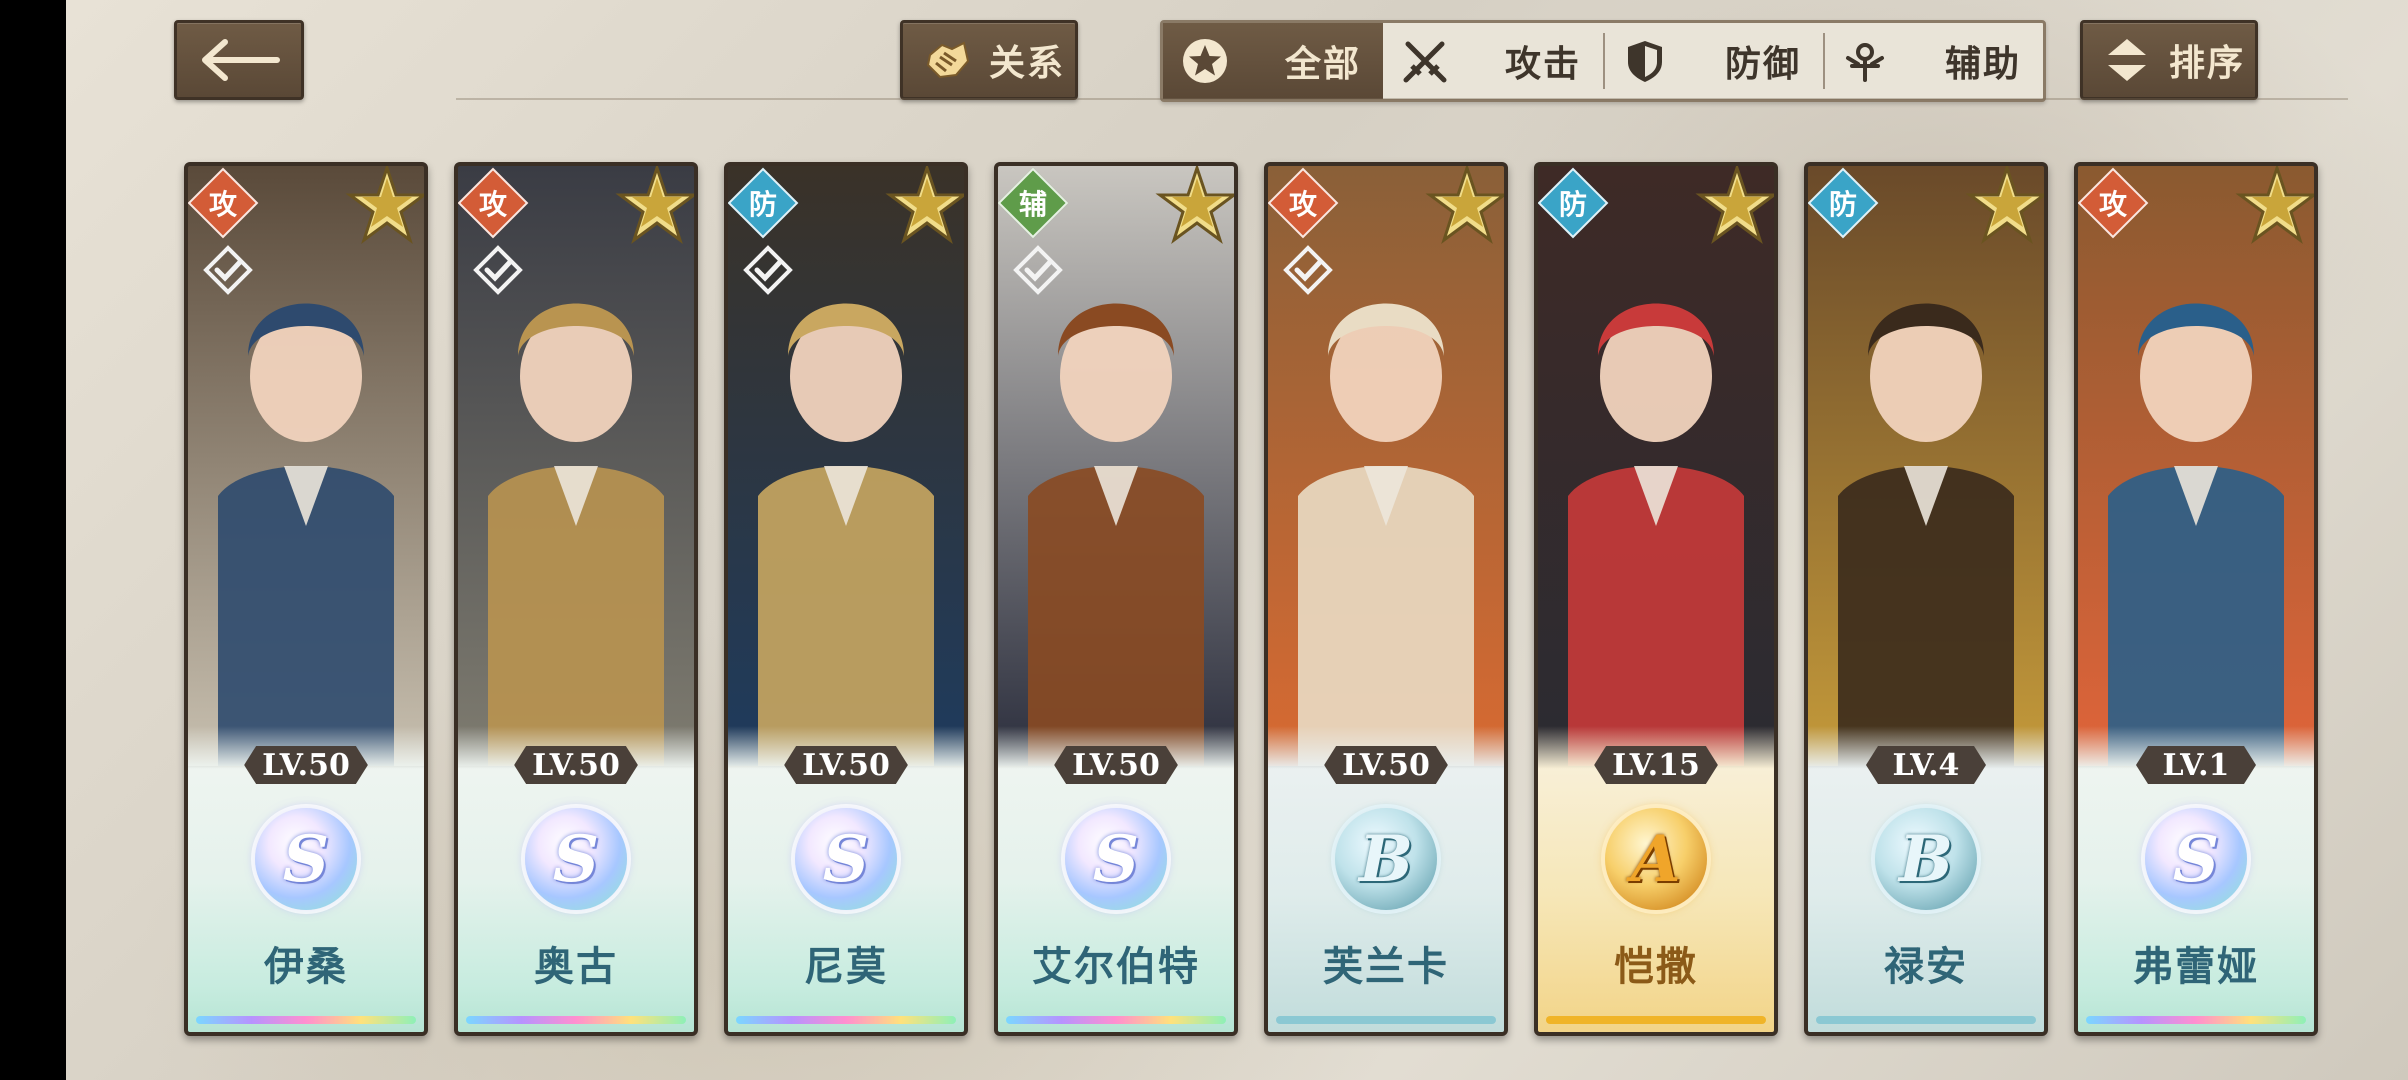 Image resolution: width=2408 pixels, height=1080 pixels. Describe the element at coordinates (1713, 61) in the screenshot. I see `tab-defense: 防御` at that location.